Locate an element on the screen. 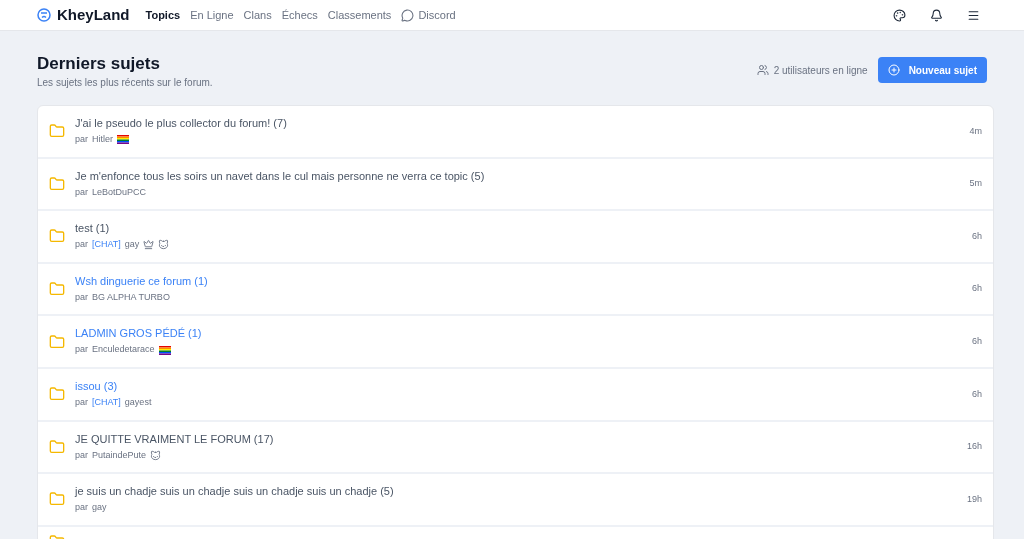 Image resolution: width=1024 pixels, height=539 pixels. topic-row: je suis un chadje suis un chadje suis un chadje suis un chadje (5) par gay 19h is located at coordinates (515, 500).